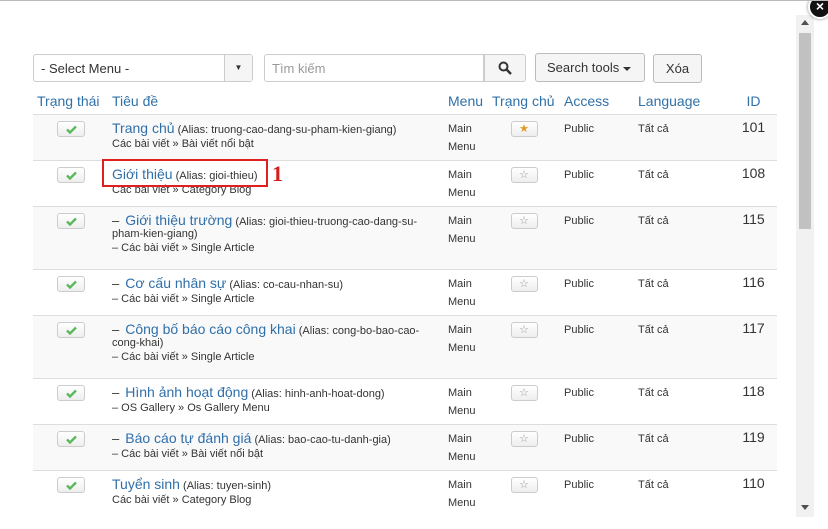  What do you see at coordinates (143, 68) in the screenshot?
I see `select-menu-dropdown: - Select Menu - ▼` at bounding box center [143, 68].